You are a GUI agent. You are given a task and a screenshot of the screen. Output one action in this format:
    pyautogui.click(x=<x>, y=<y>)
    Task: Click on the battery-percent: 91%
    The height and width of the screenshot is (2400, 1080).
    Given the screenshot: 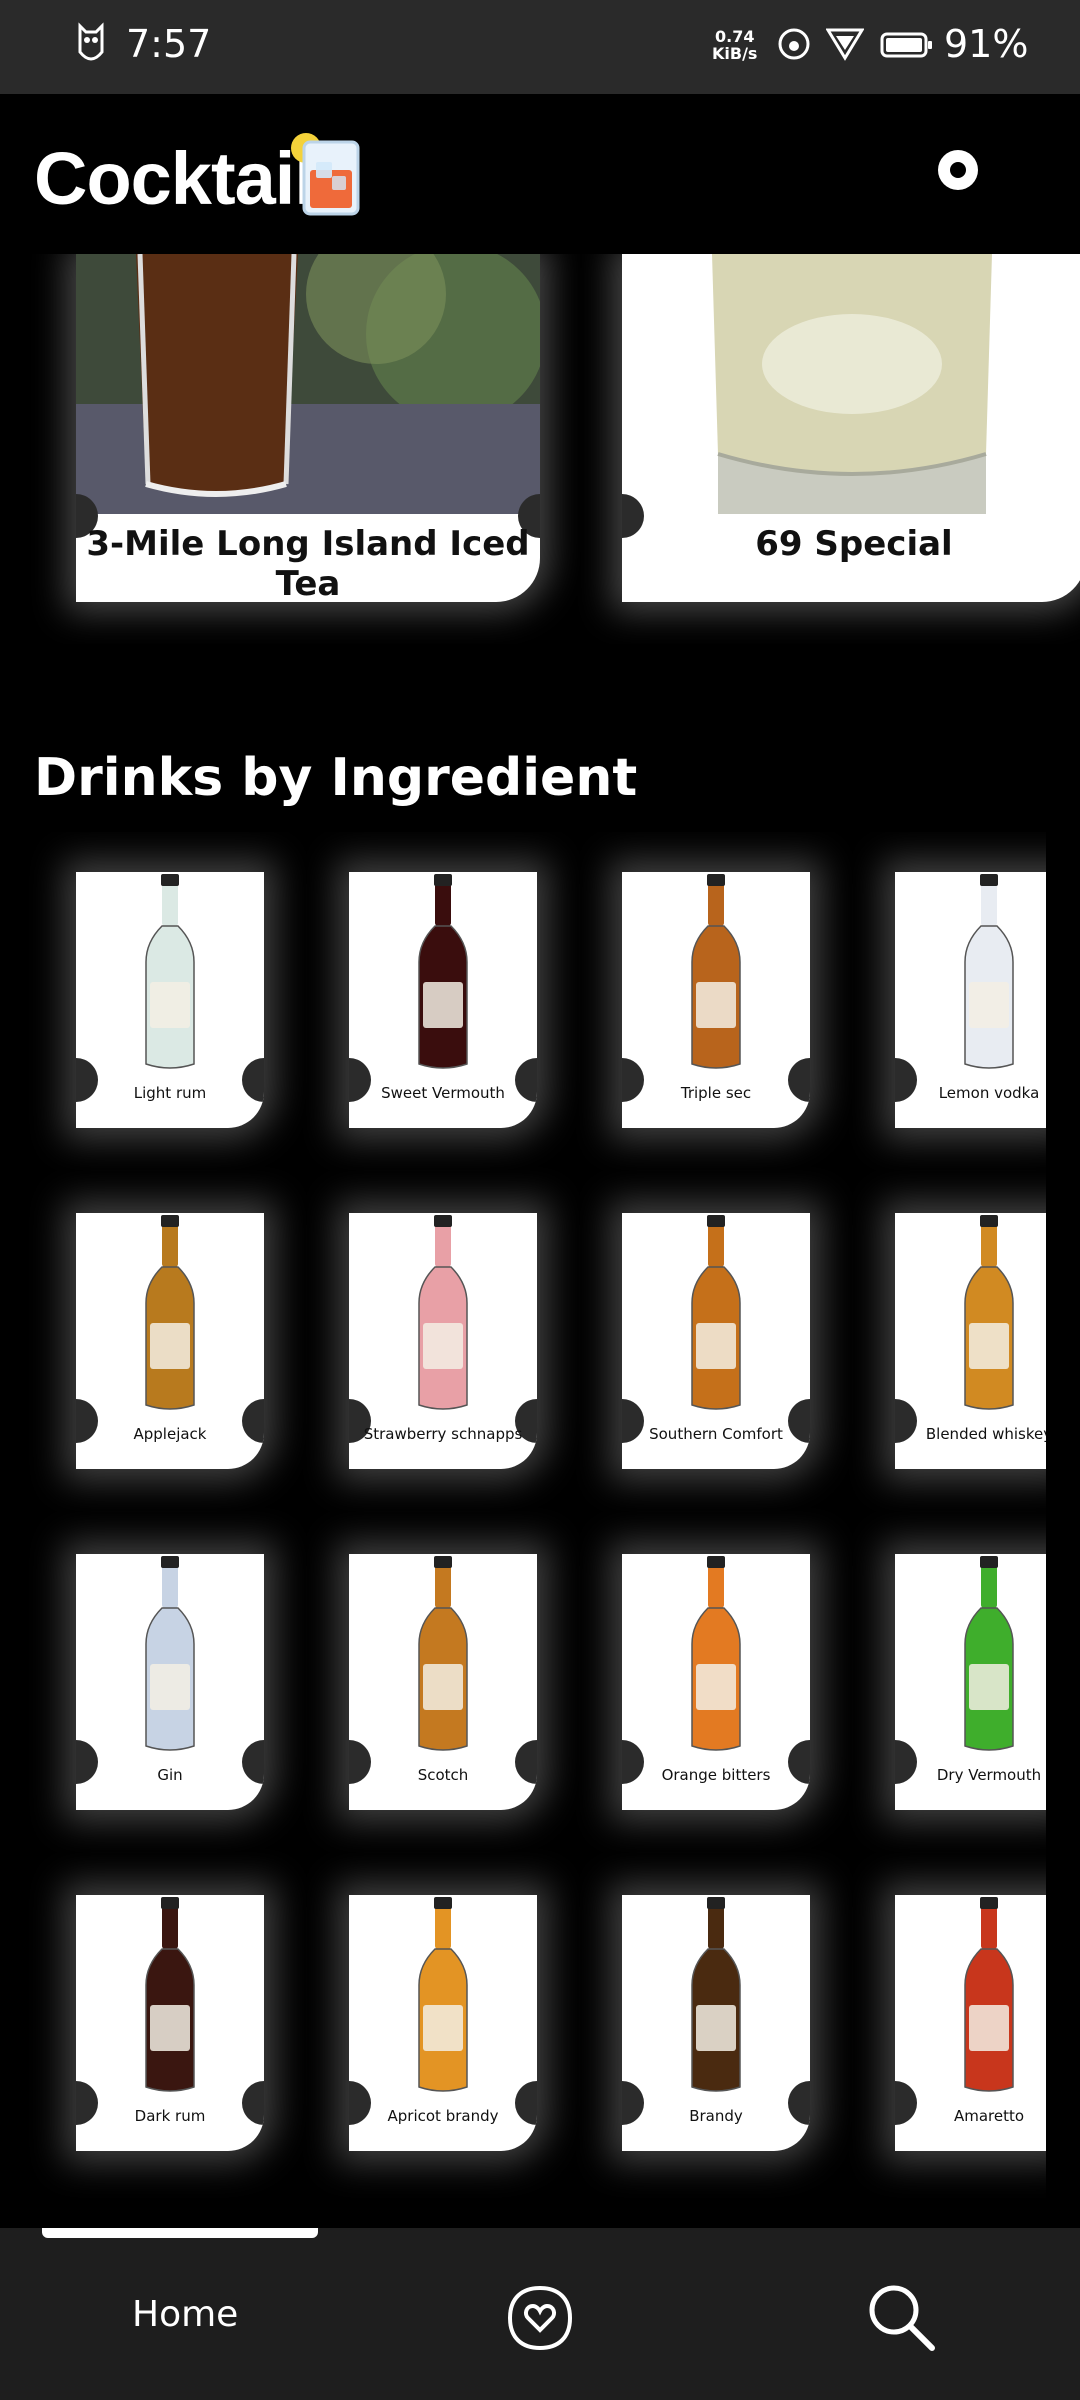 What is the action you would take?
    pyautogui.click(x=986, y=44)
    